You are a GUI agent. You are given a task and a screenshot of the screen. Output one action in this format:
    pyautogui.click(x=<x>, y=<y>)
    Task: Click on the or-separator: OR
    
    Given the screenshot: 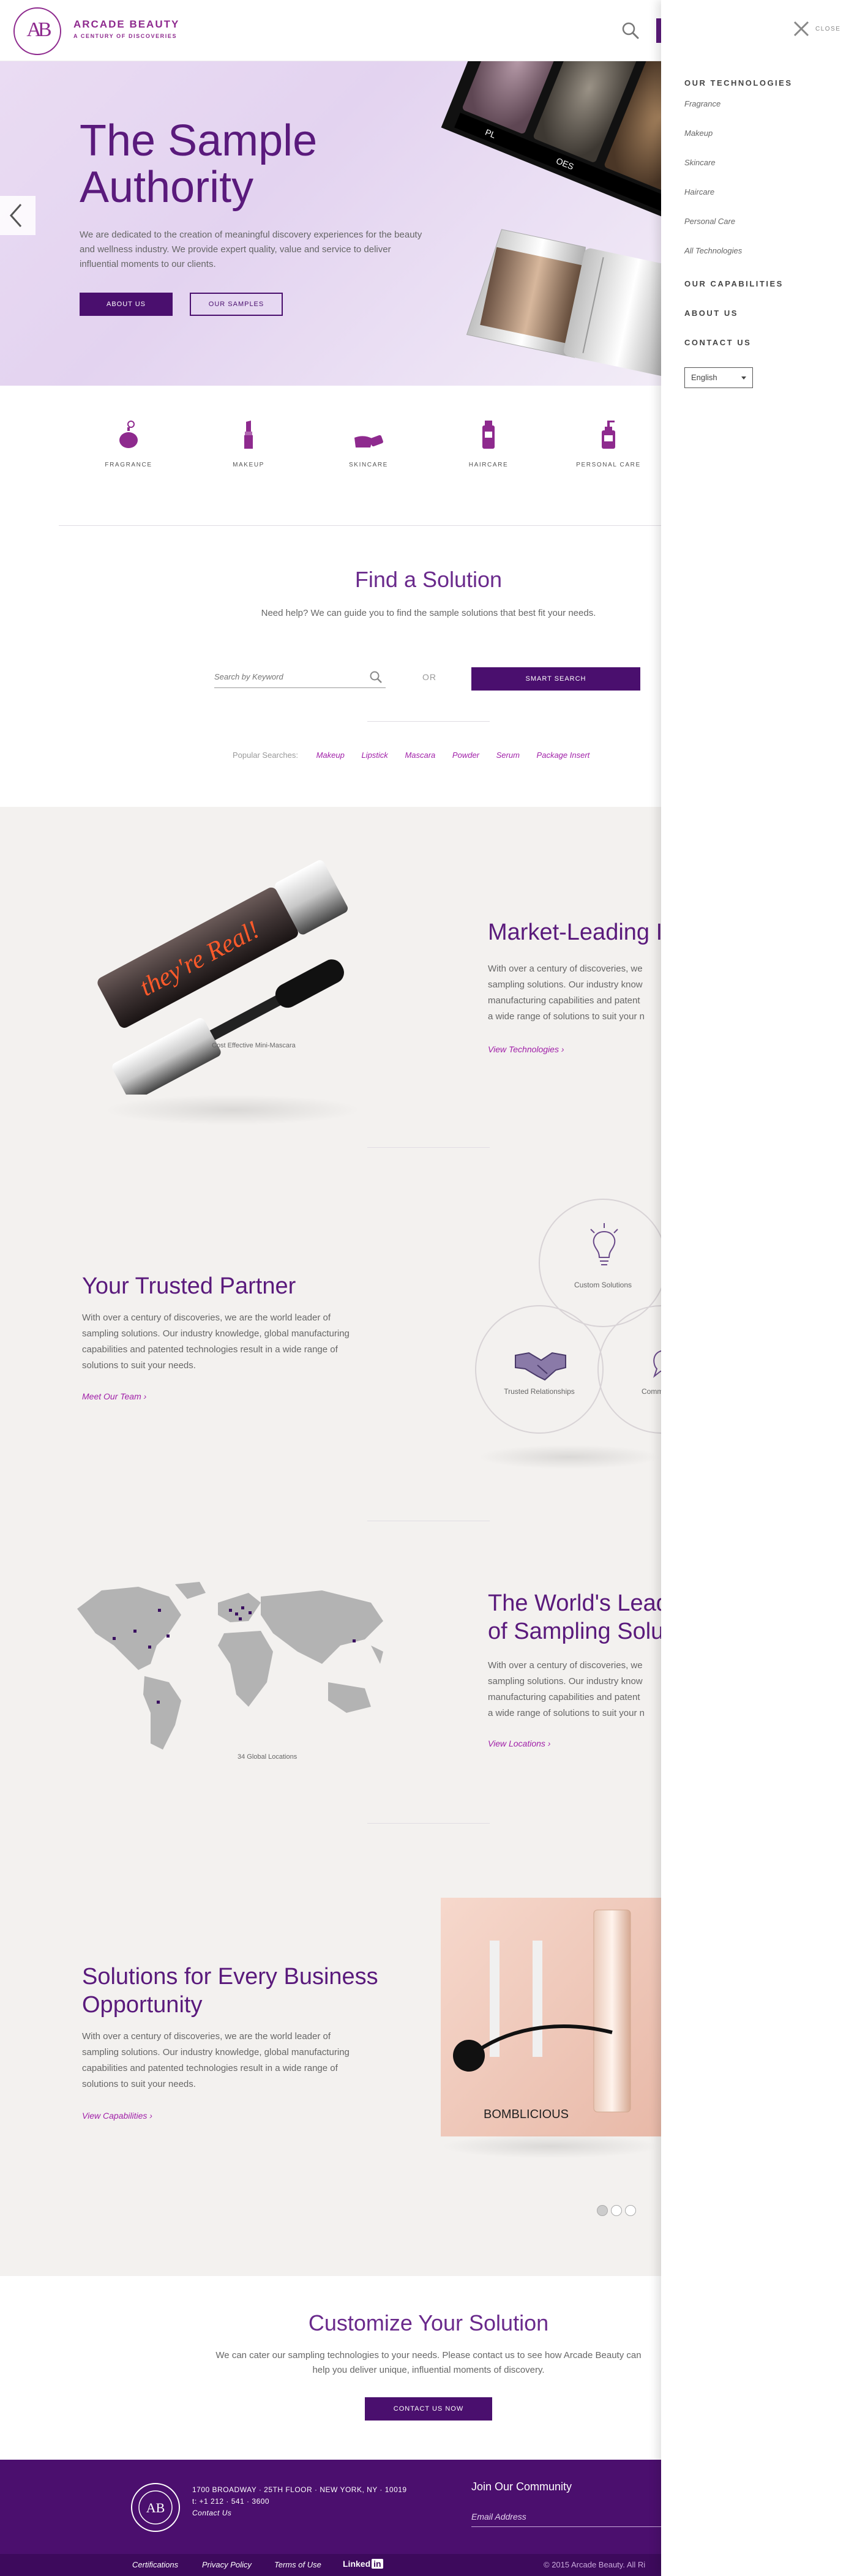 What is the action you would take?
    pyautogui.click(x=429, y=677)
    